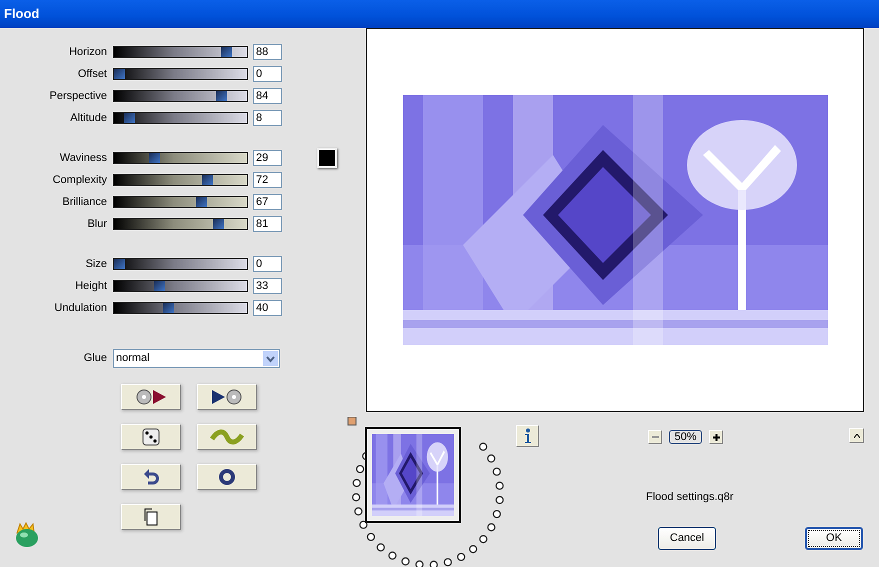 This screenshot has height=567, width=879. I want to click on value-field: 84, so click(267, 96).